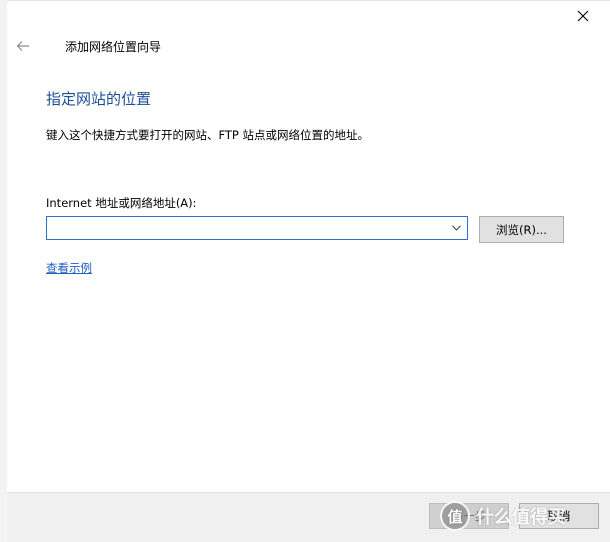 This screenshot has width=610, height=542. I want to click on page-heading: 指定网站的位置, so click(99, 99).